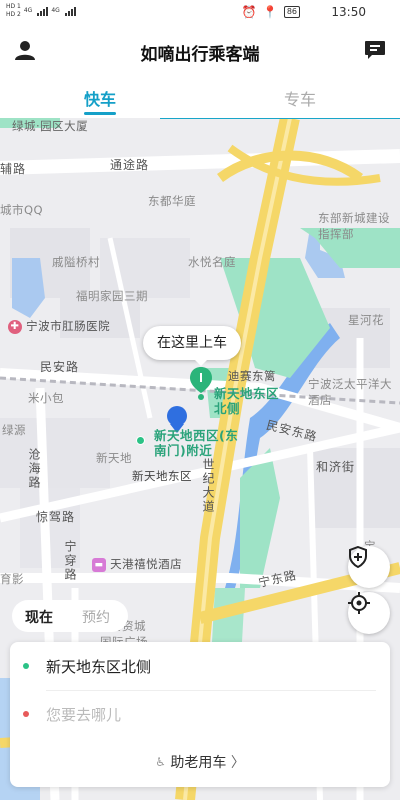  Describe the element at coordinates (22, 210) in the screenshot. I see `map-label-qq: 城市QQ` at that location.